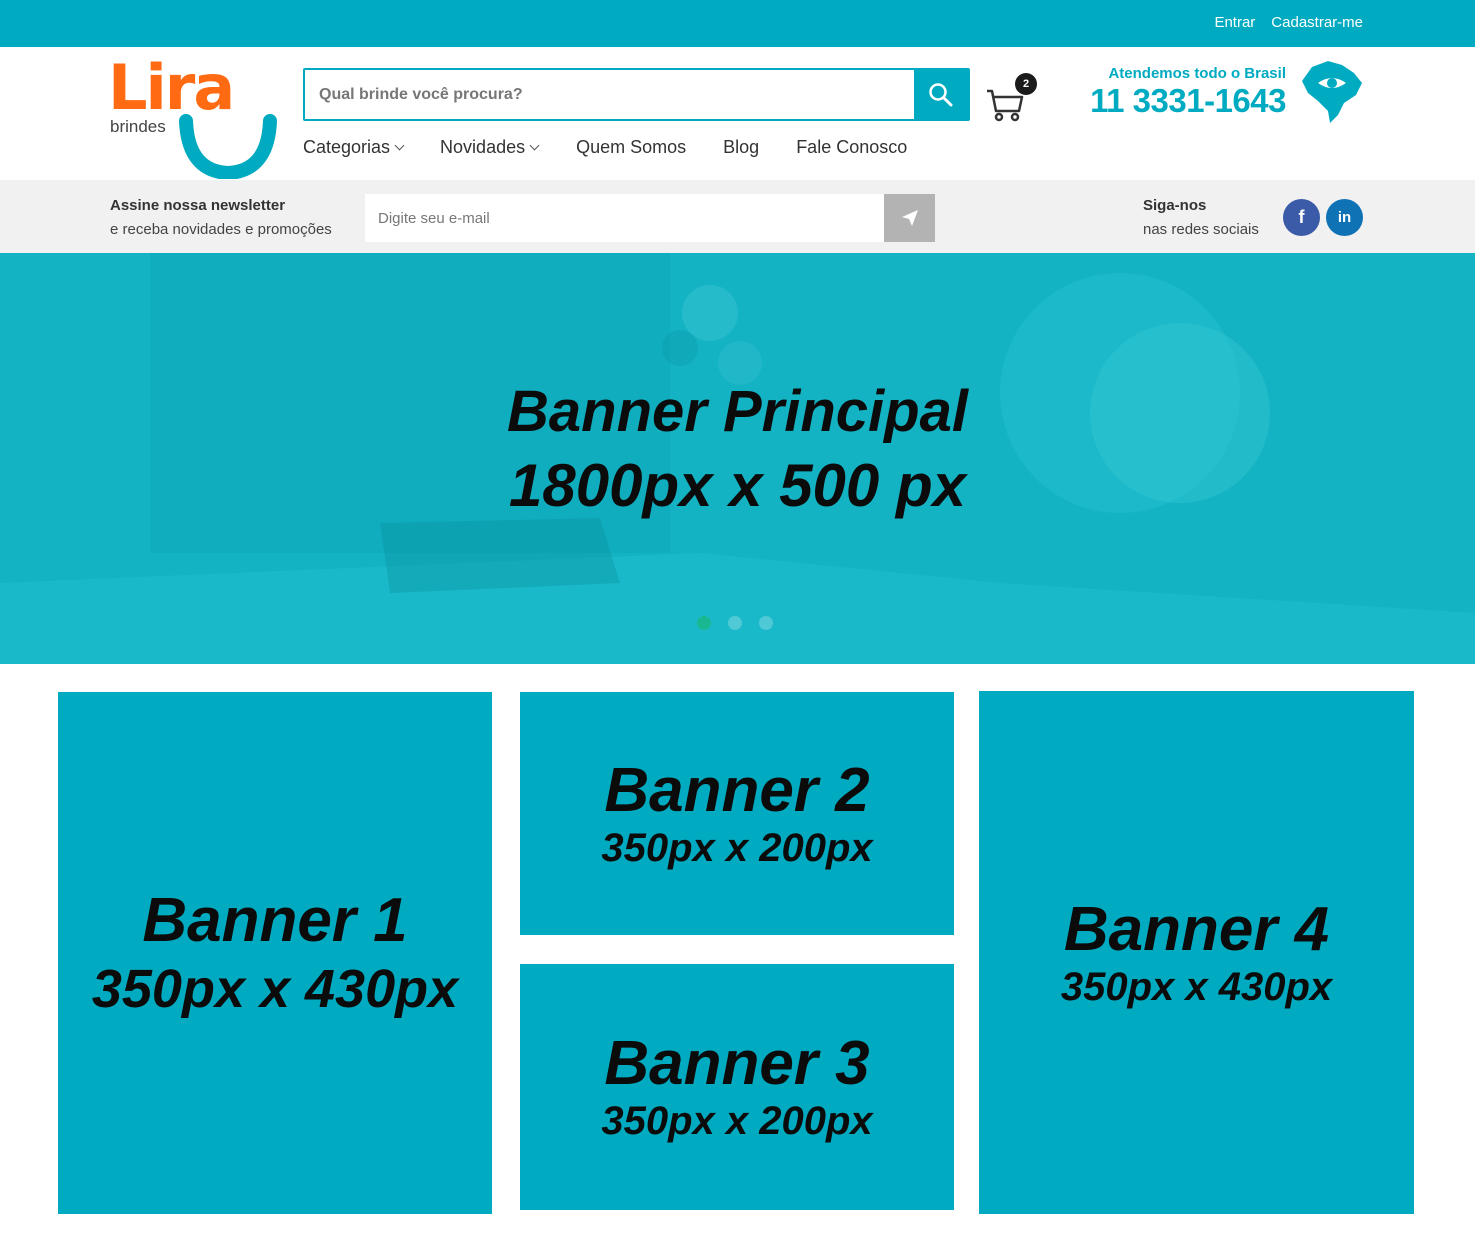  I want to click on search-input, so click(610, 94).